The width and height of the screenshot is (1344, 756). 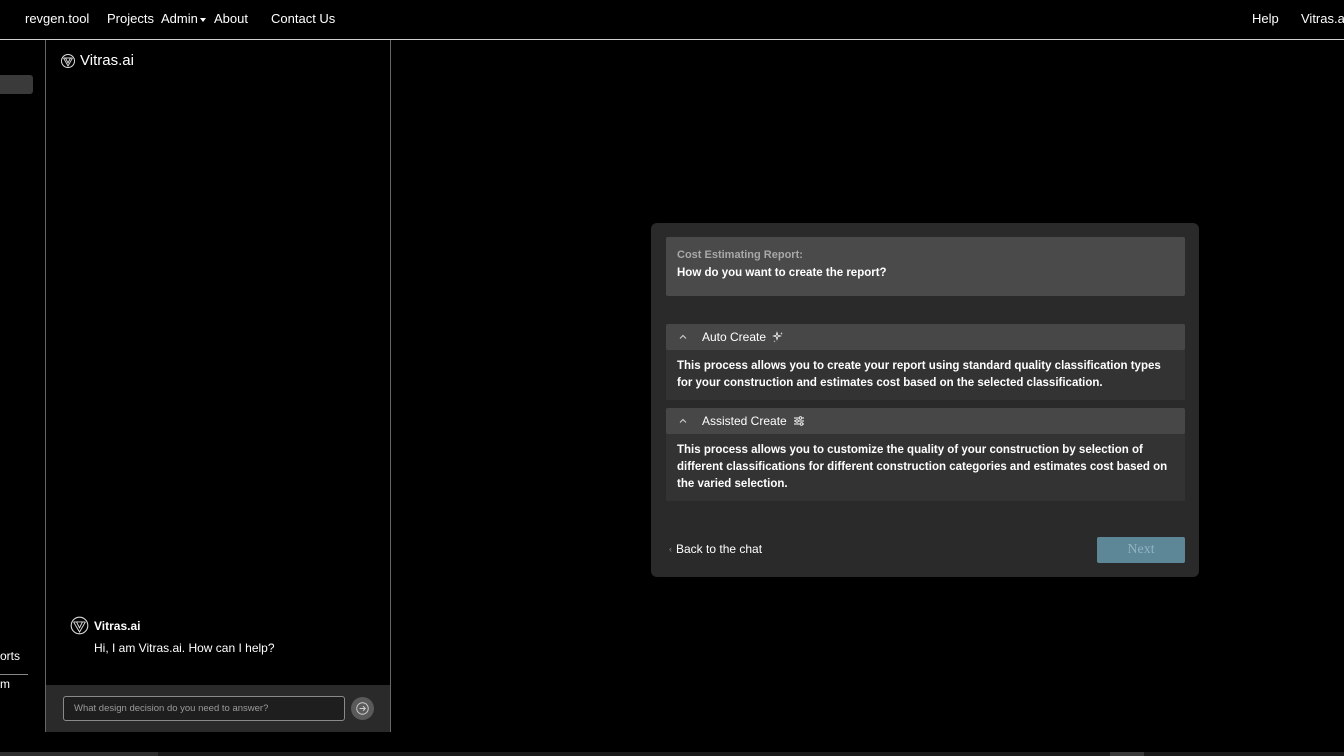 I want to click on nav-admin-dropdown: Admin, so click(x=183, y=18).